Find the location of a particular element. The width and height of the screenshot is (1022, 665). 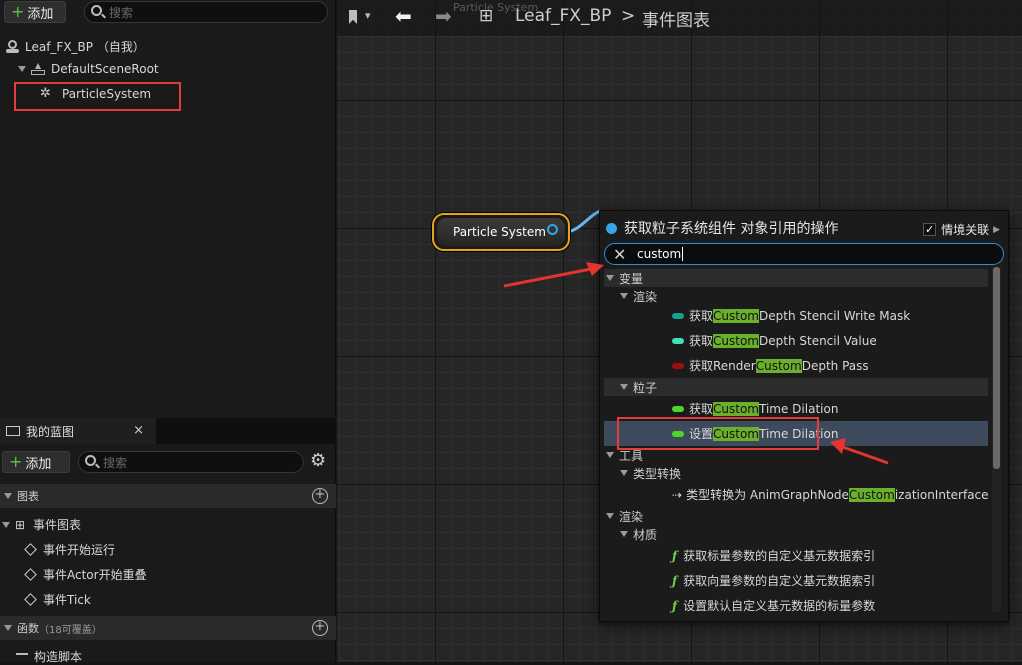

event-item: 事件Actor开始重叠 is located at coordinates (85, 574).